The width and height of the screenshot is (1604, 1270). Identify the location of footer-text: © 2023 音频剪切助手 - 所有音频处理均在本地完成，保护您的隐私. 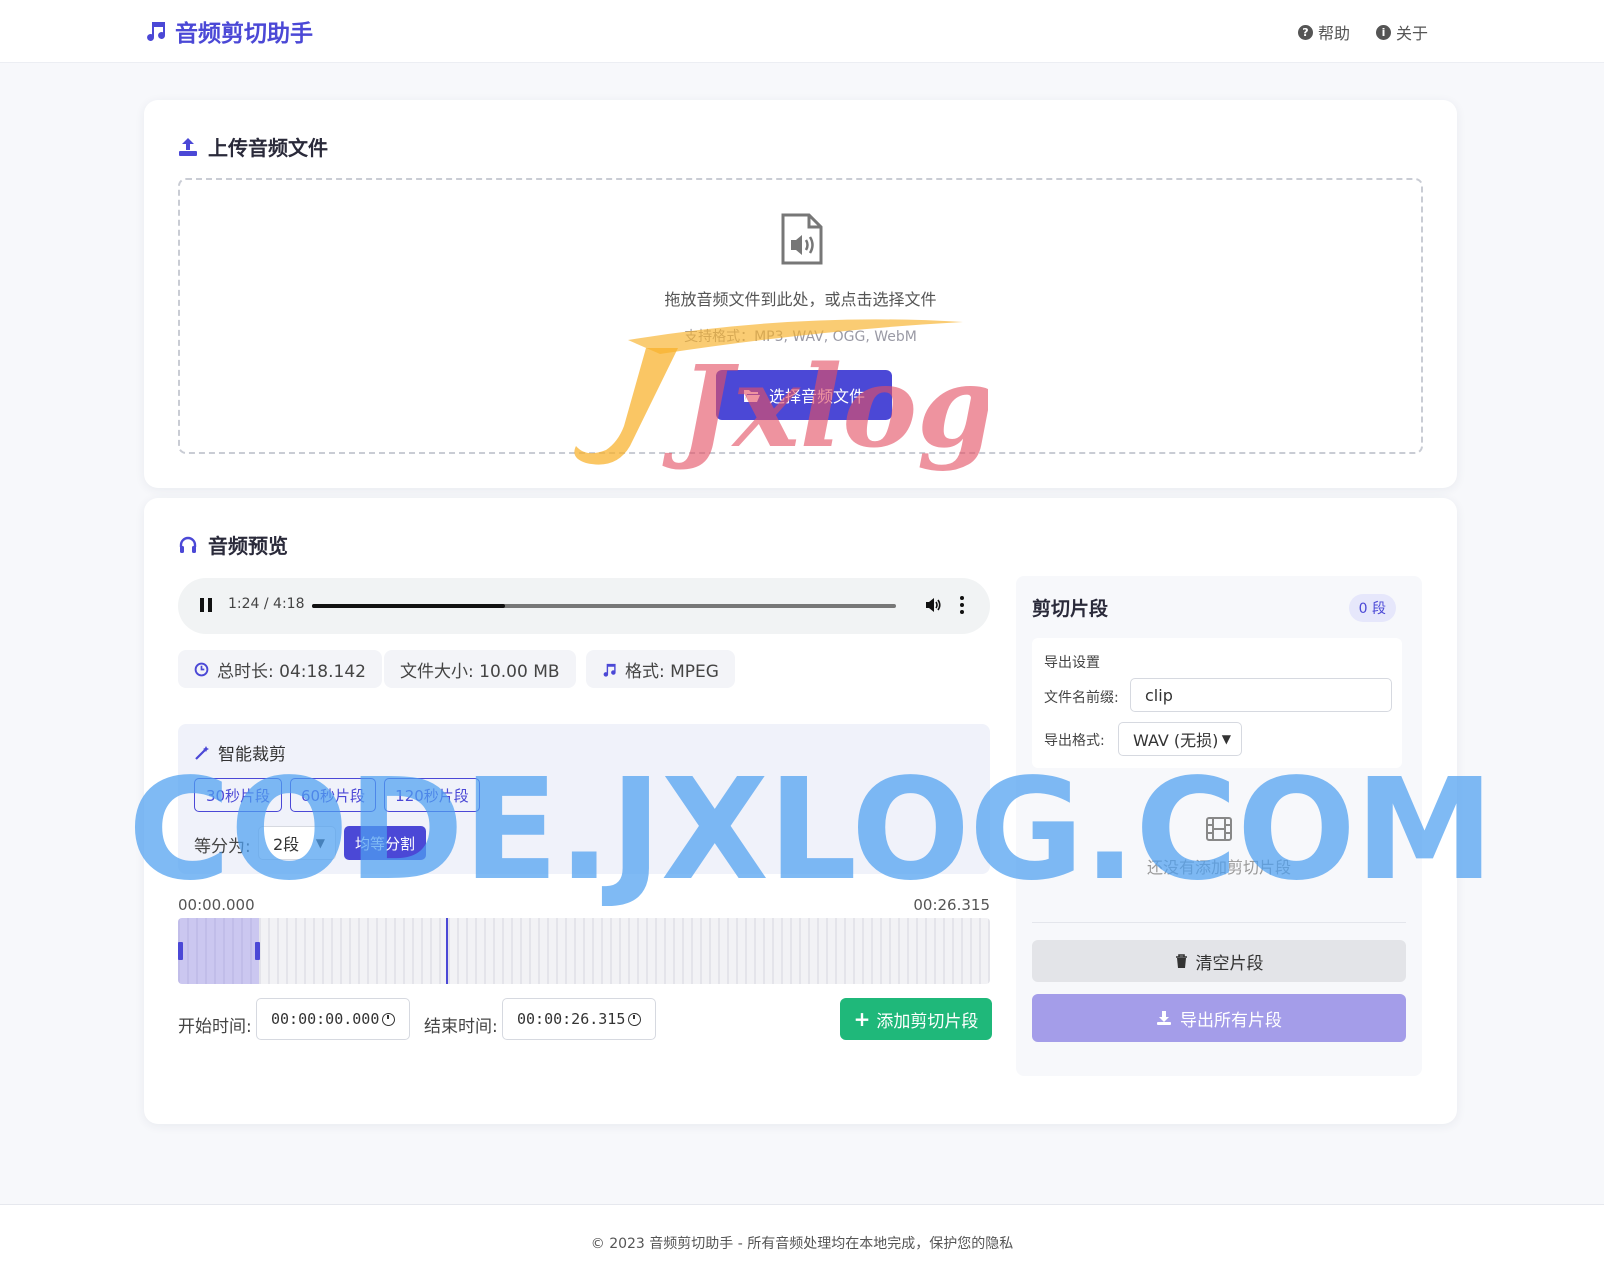
(802, 1244).